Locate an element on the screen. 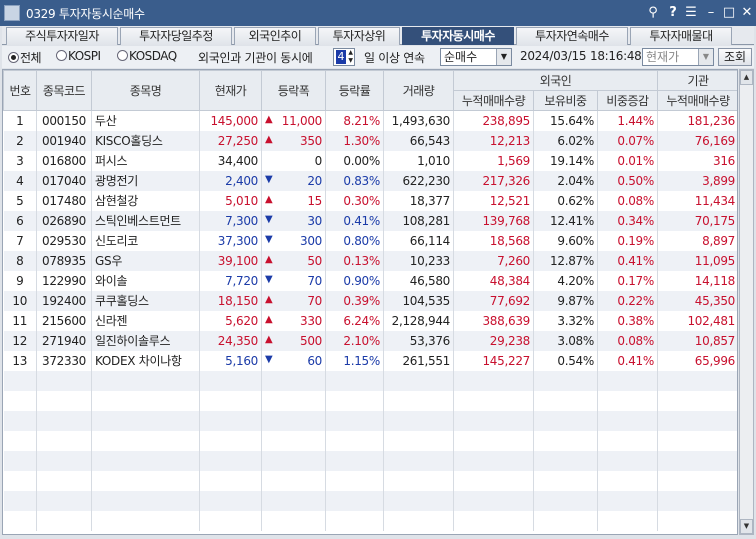 This screenshot has width=756, height=539. cell-foreign-cumulative: 29,238 is located at coordinates (493, 340).